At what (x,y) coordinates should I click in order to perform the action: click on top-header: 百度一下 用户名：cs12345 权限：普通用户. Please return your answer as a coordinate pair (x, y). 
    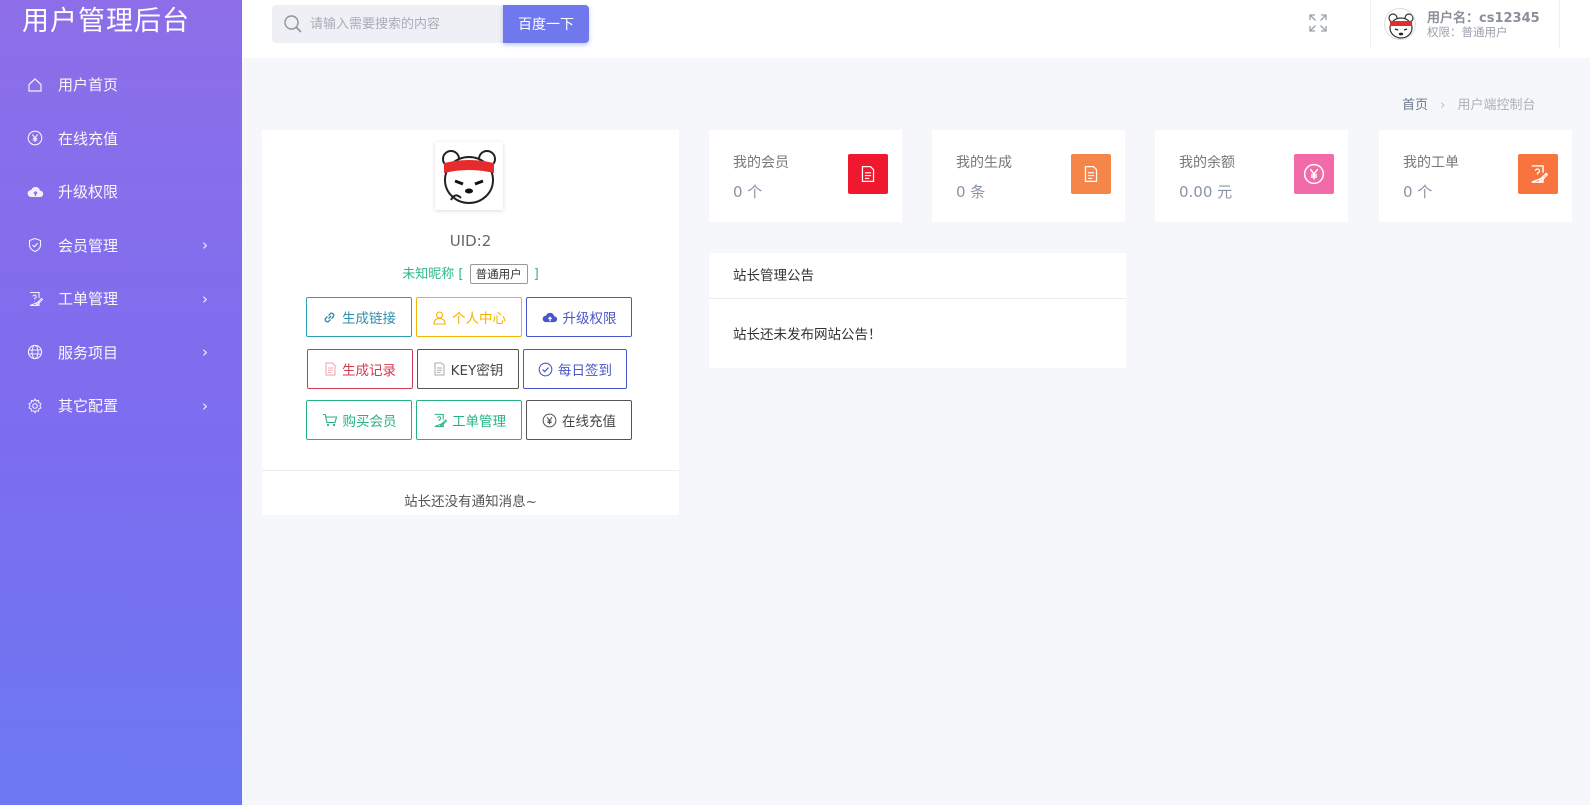
    Looking at the image, I should click on (916, 29).